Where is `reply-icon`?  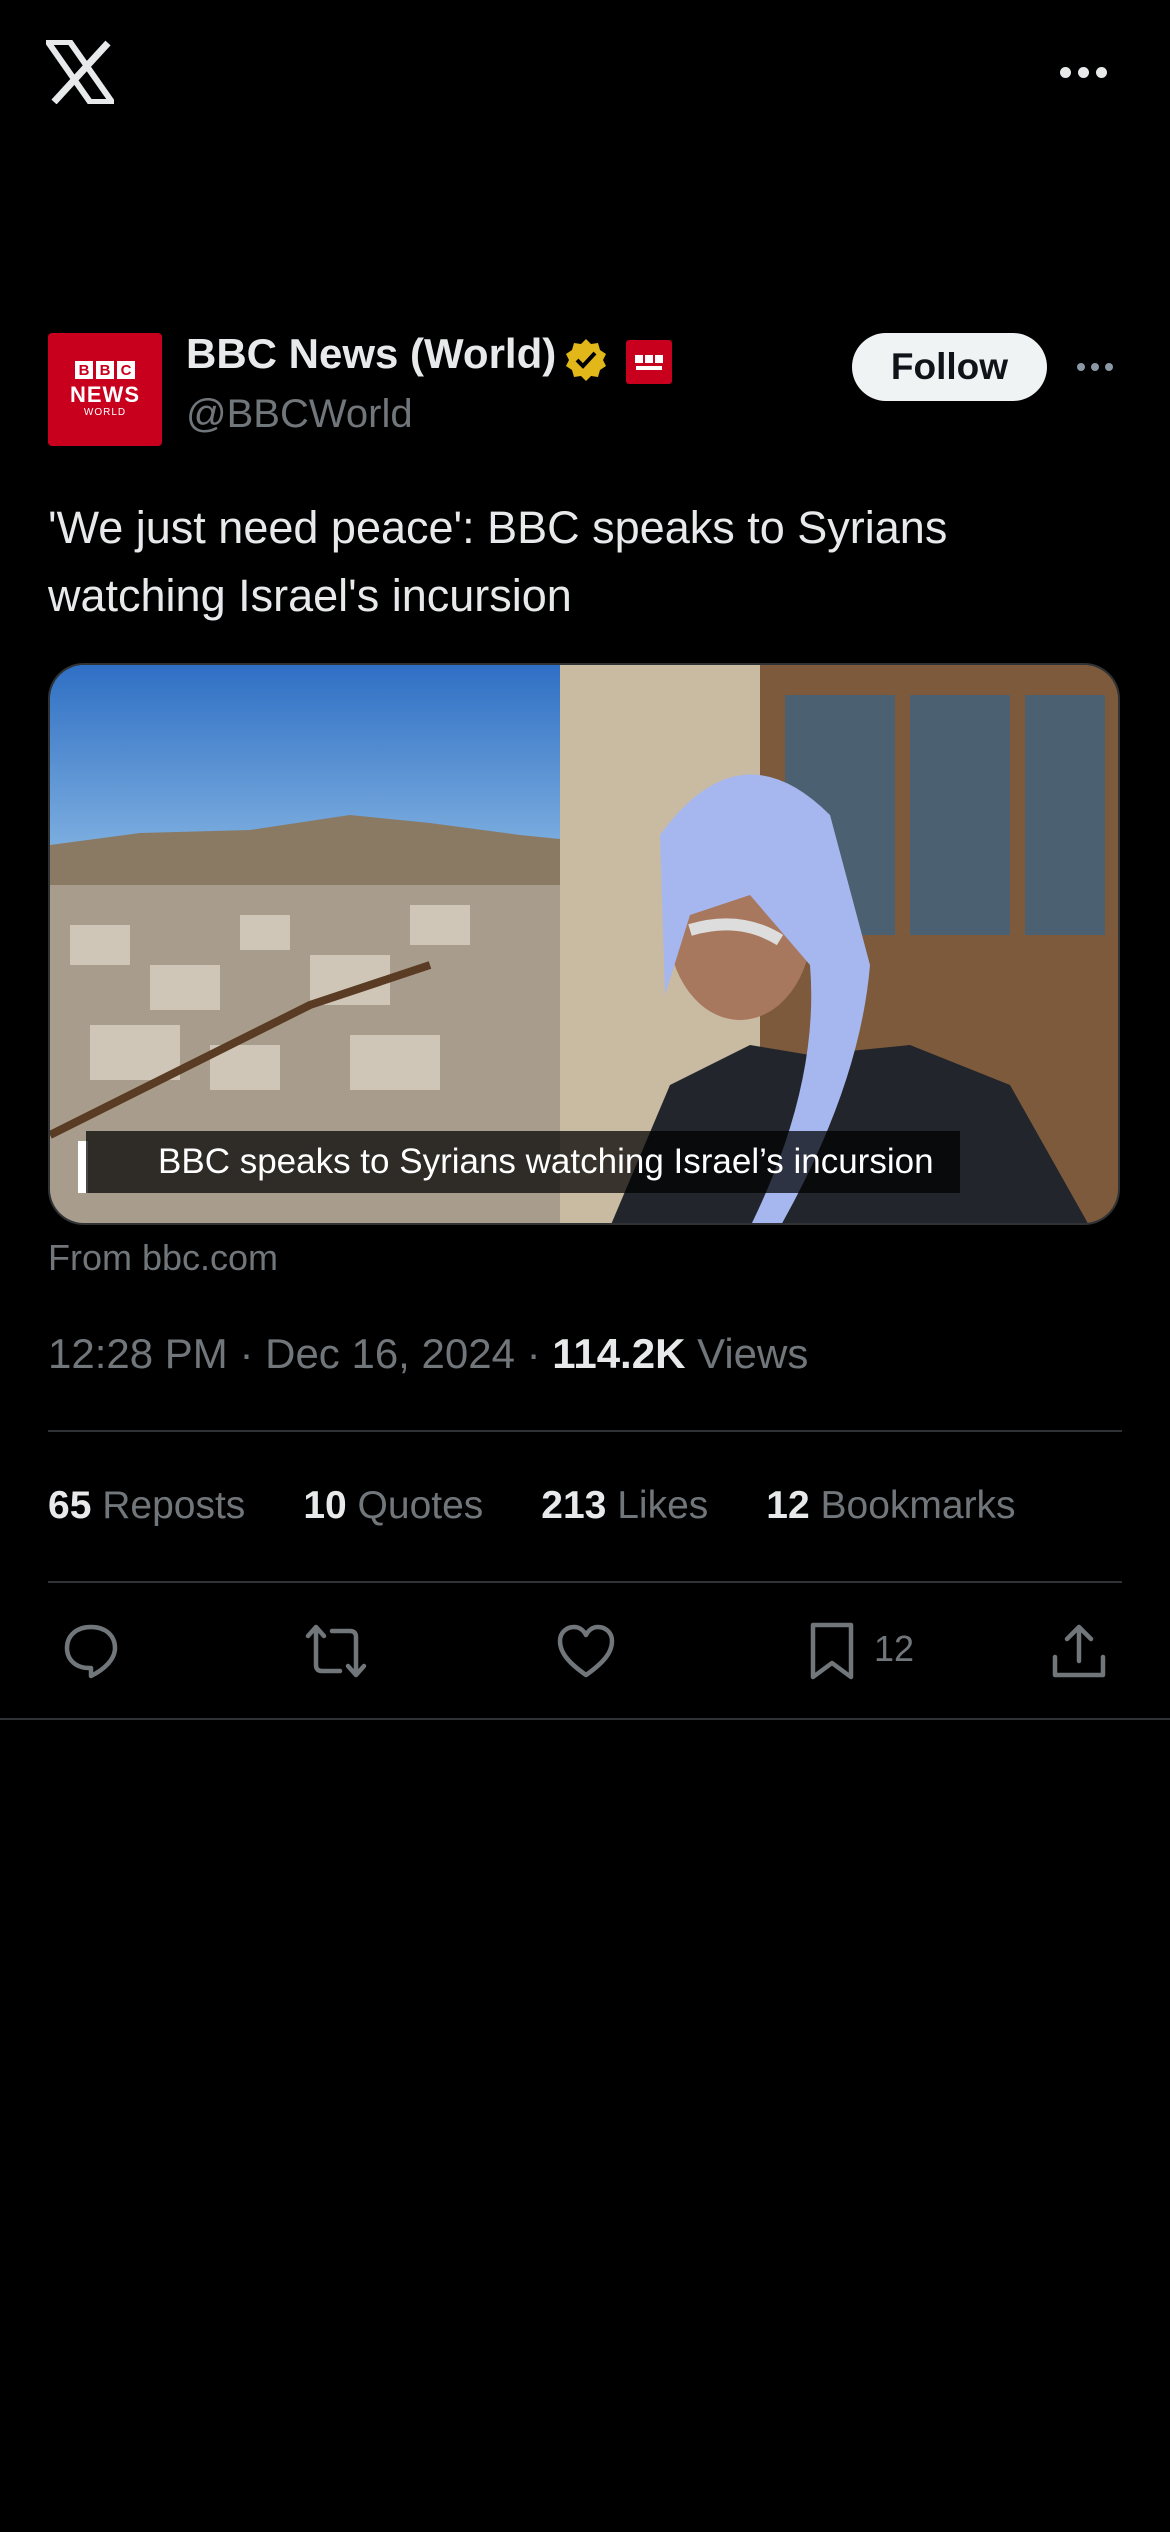
reply-icon is located at coordinates (91, 1651).